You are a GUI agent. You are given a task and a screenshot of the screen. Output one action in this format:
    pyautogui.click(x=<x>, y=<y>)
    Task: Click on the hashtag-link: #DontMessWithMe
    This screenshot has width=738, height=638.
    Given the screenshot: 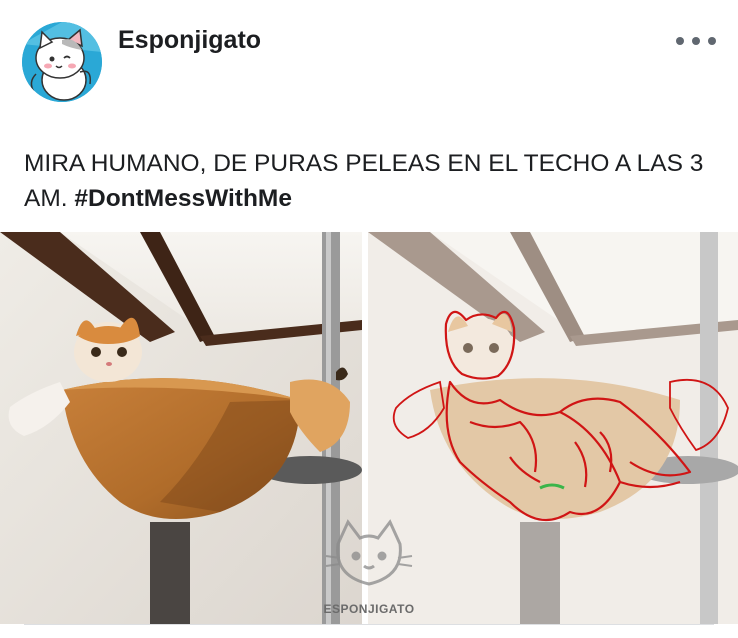 What is the action you would take?
    pyautogui.click(x=183, y=198)
    